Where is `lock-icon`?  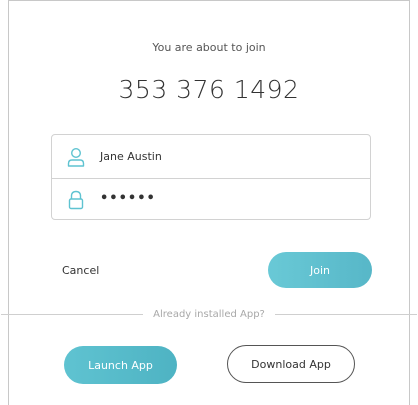
lock-icon is located at coordinates (76, 200).